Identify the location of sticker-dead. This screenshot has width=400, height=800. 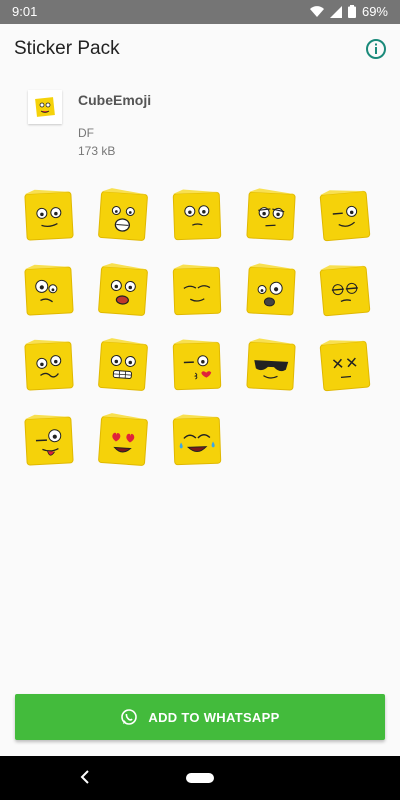
(345, 366).